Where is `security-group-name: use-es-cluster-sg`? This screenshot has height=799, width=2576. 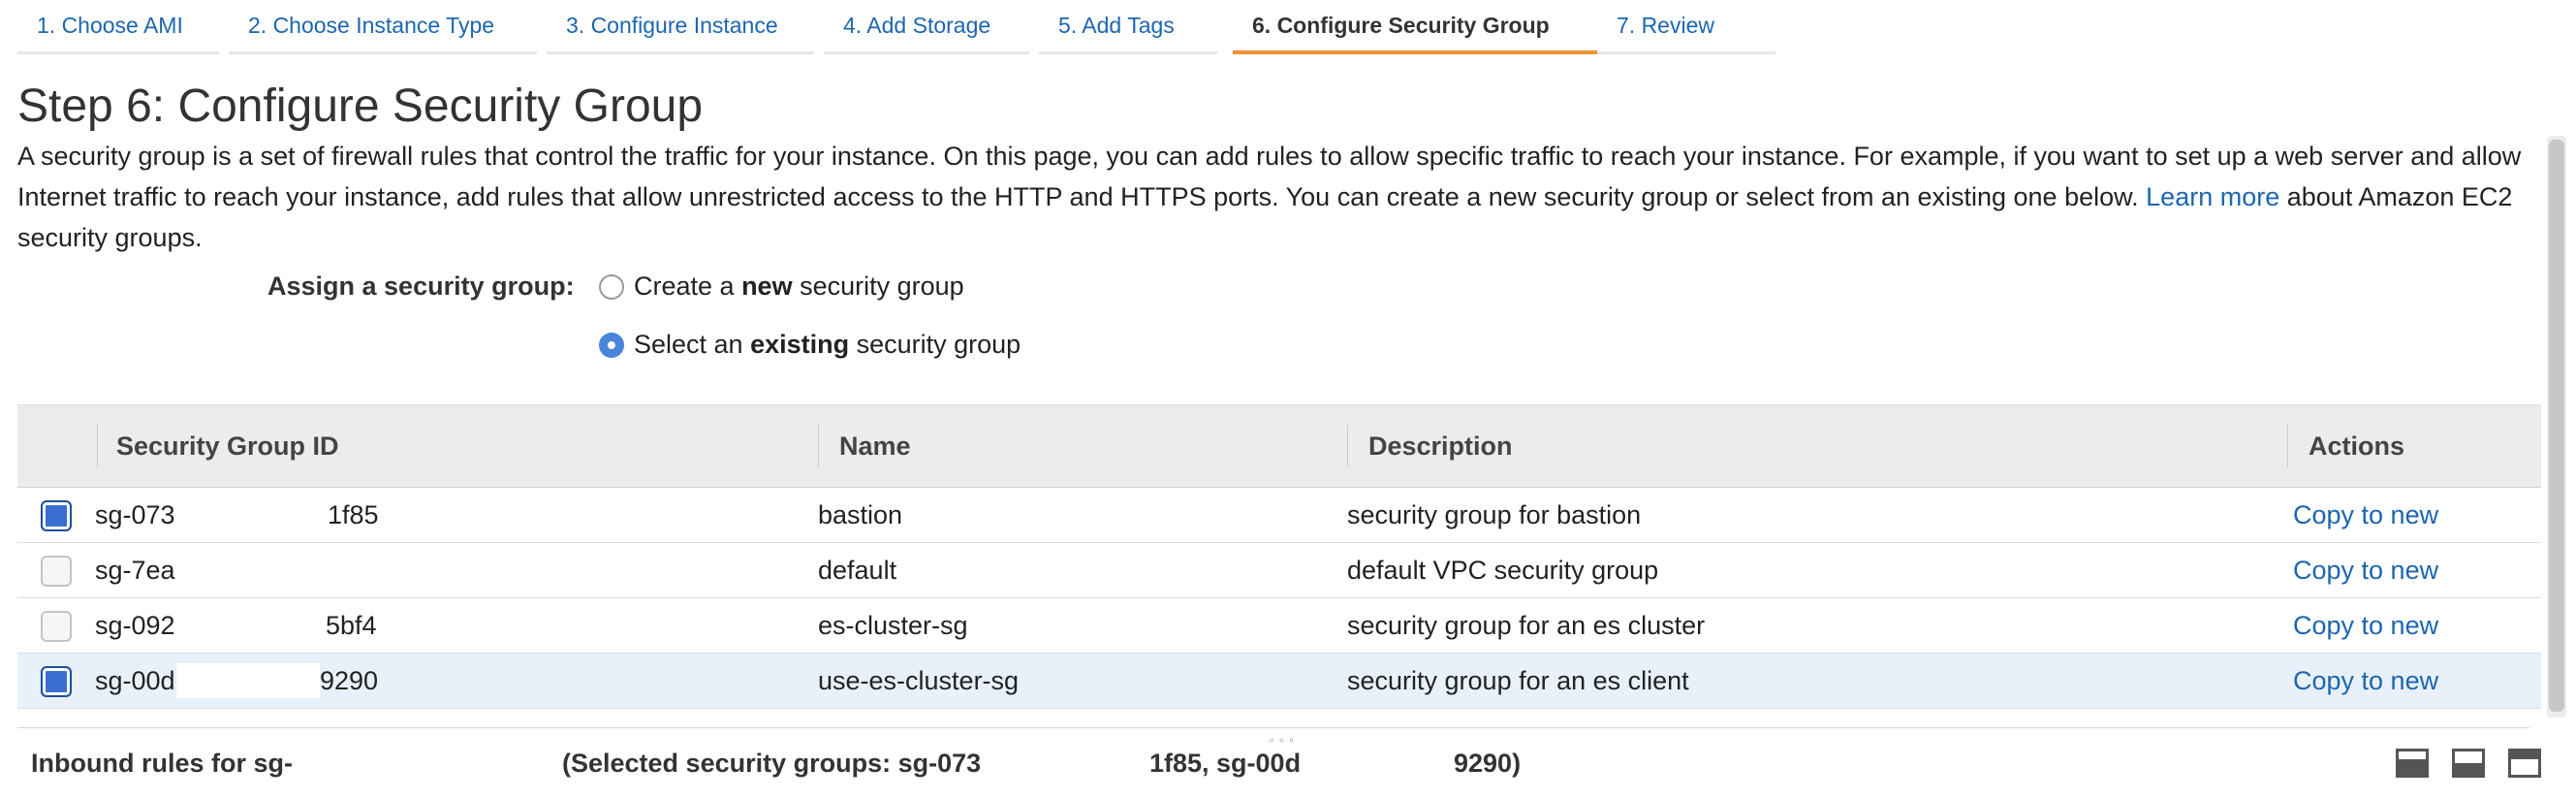 security-group-name: use-es-cluster-sg is located at coordinates (919, 680).